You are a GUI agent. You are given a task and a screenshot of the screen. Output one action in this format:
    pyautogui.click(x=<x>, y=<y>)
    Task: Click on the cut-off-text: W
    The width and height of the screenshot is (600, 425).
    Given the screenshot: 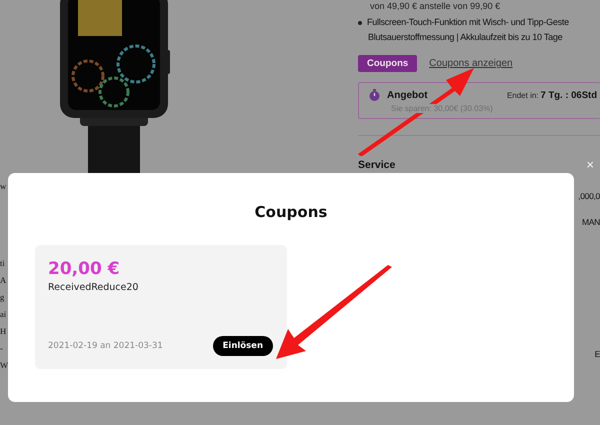 What is the action you would take?
    pyautogui.click(x=4, y=365)
    